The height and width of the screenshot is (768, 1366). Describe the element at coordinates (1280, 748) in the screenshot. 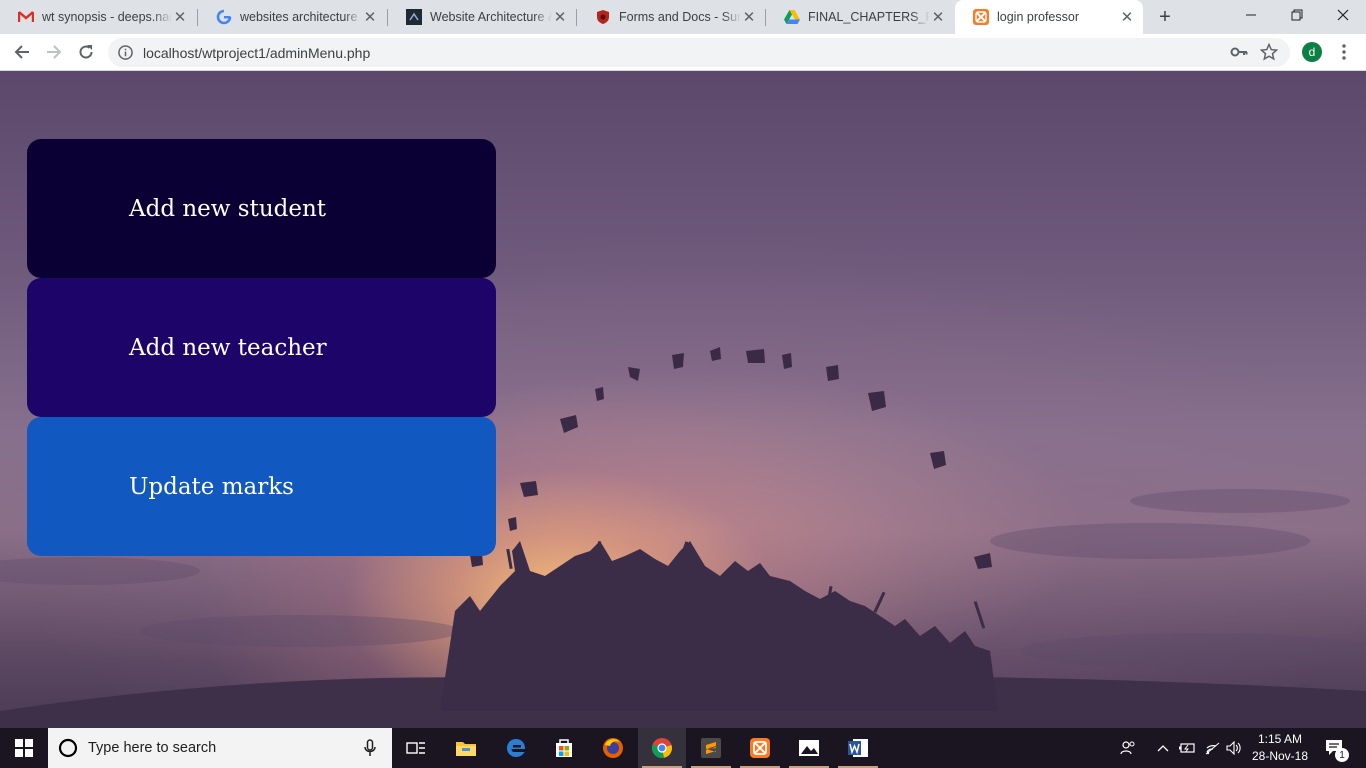

I see `system-clock: 1:15 AM 28-Nov-18` at that location.